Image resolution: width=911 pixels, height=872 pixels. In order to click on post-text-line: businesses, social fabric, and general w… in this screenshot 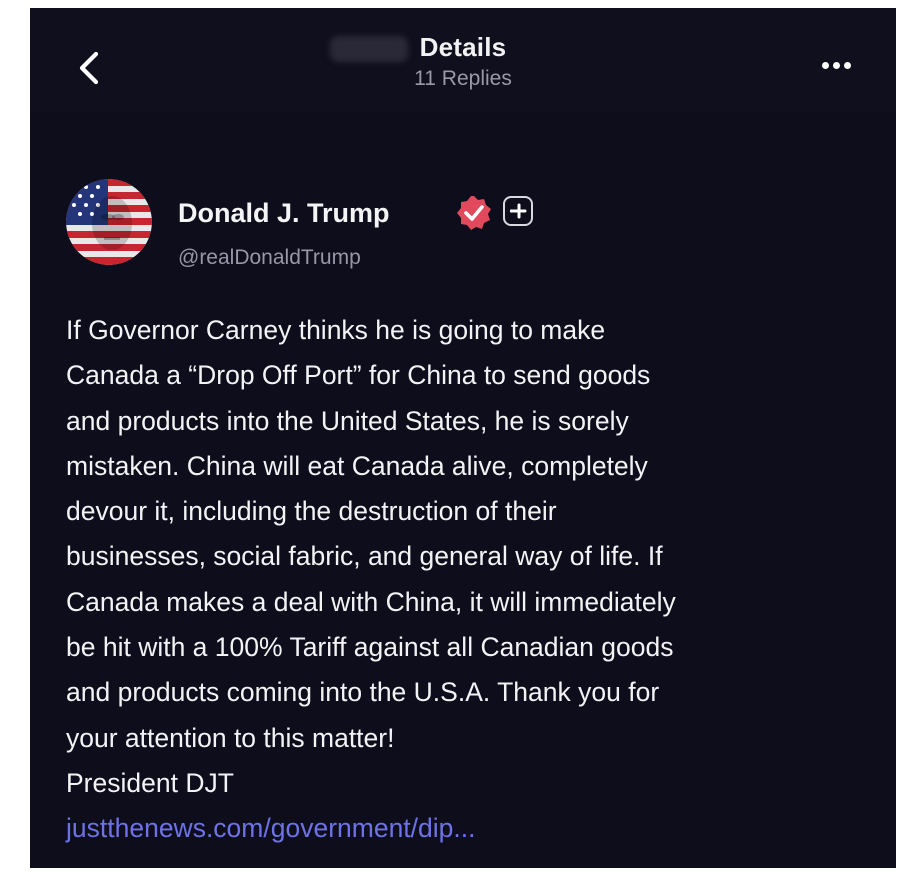, I will do `click(364, 556)`.